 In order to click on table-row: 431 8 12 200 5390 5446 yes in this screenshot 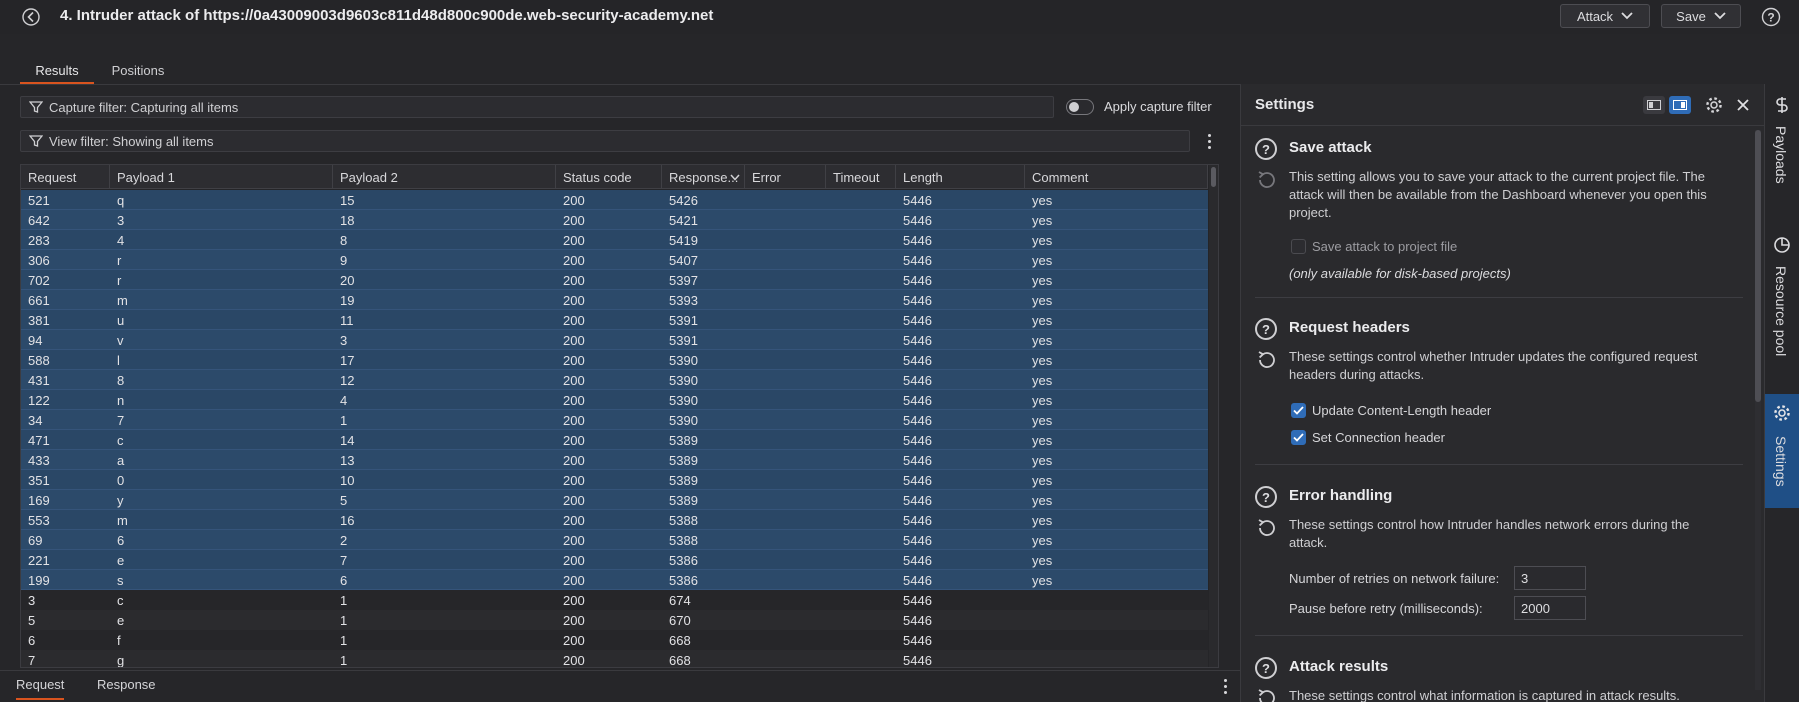, I will do `click(614, 380)`.